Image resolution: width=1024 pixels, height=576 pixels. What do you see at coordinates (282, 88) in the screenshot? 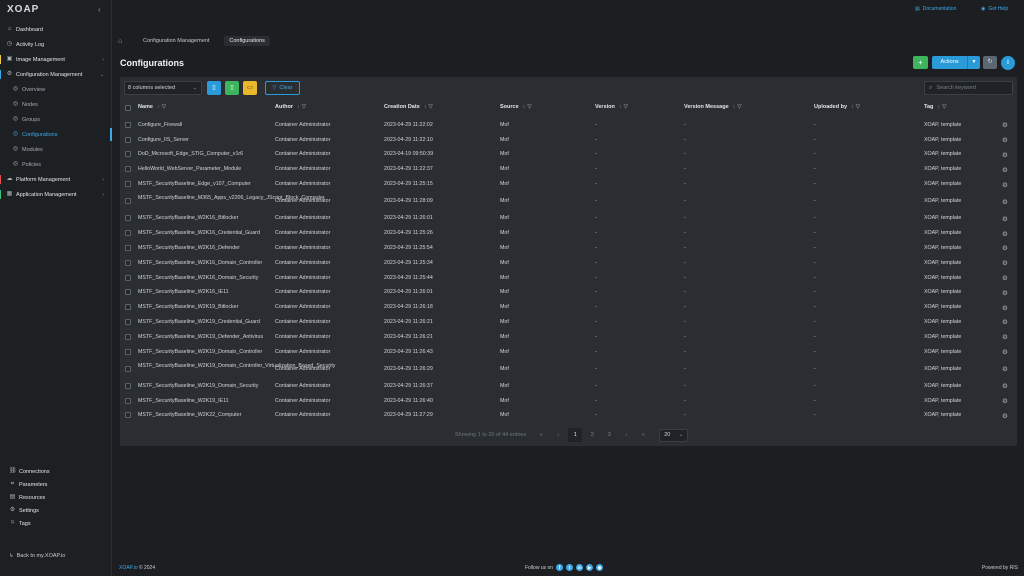
I see `clear-filters-button: ▽ Clear` at bounding box center [282, 88].